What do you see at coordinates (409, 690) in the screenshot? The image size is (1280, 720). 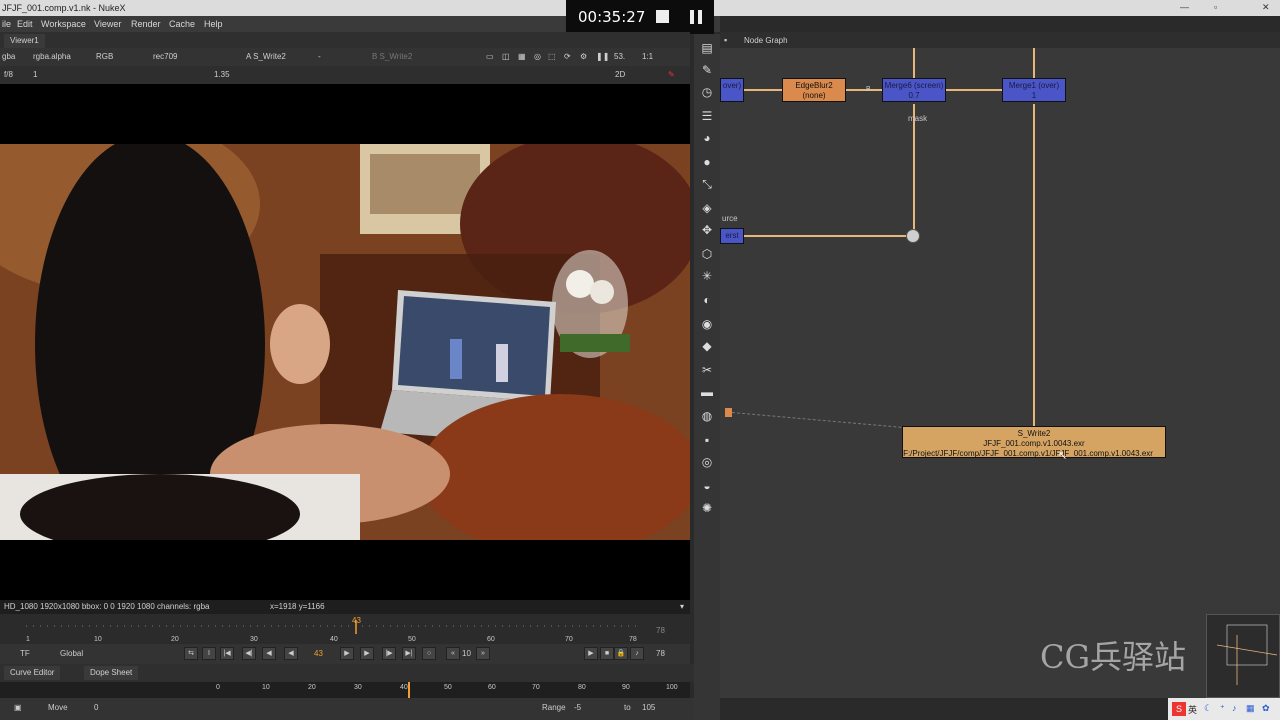 I see `dope-playhead` at bounding box center [409, 690].